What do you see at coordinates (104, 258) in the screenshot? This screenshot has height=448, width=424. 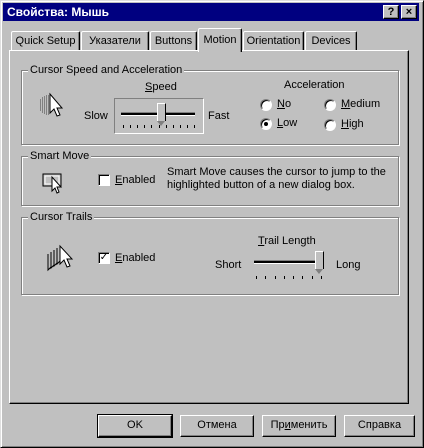 I see `cursor-trails-checkbox: ✓` at bounding box center [104, 258].